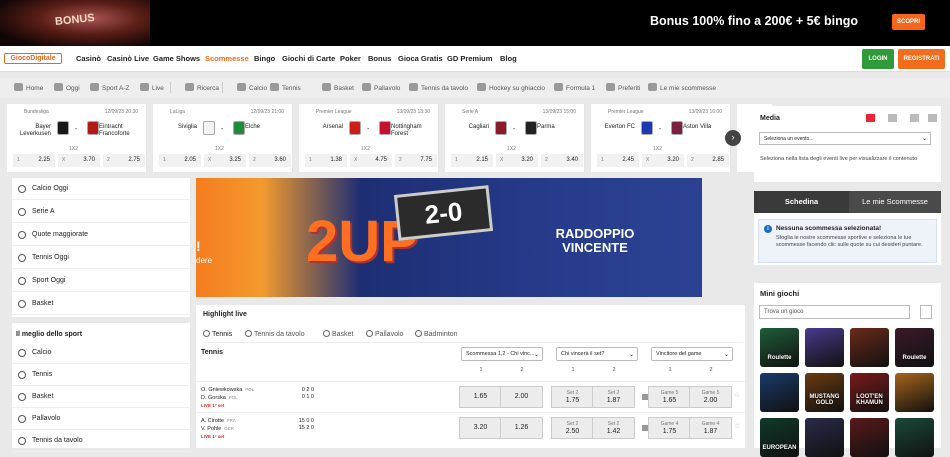 This screenshot has height=457, width=950. I want to click on tab-sport: Tennis, so click(217, 334).